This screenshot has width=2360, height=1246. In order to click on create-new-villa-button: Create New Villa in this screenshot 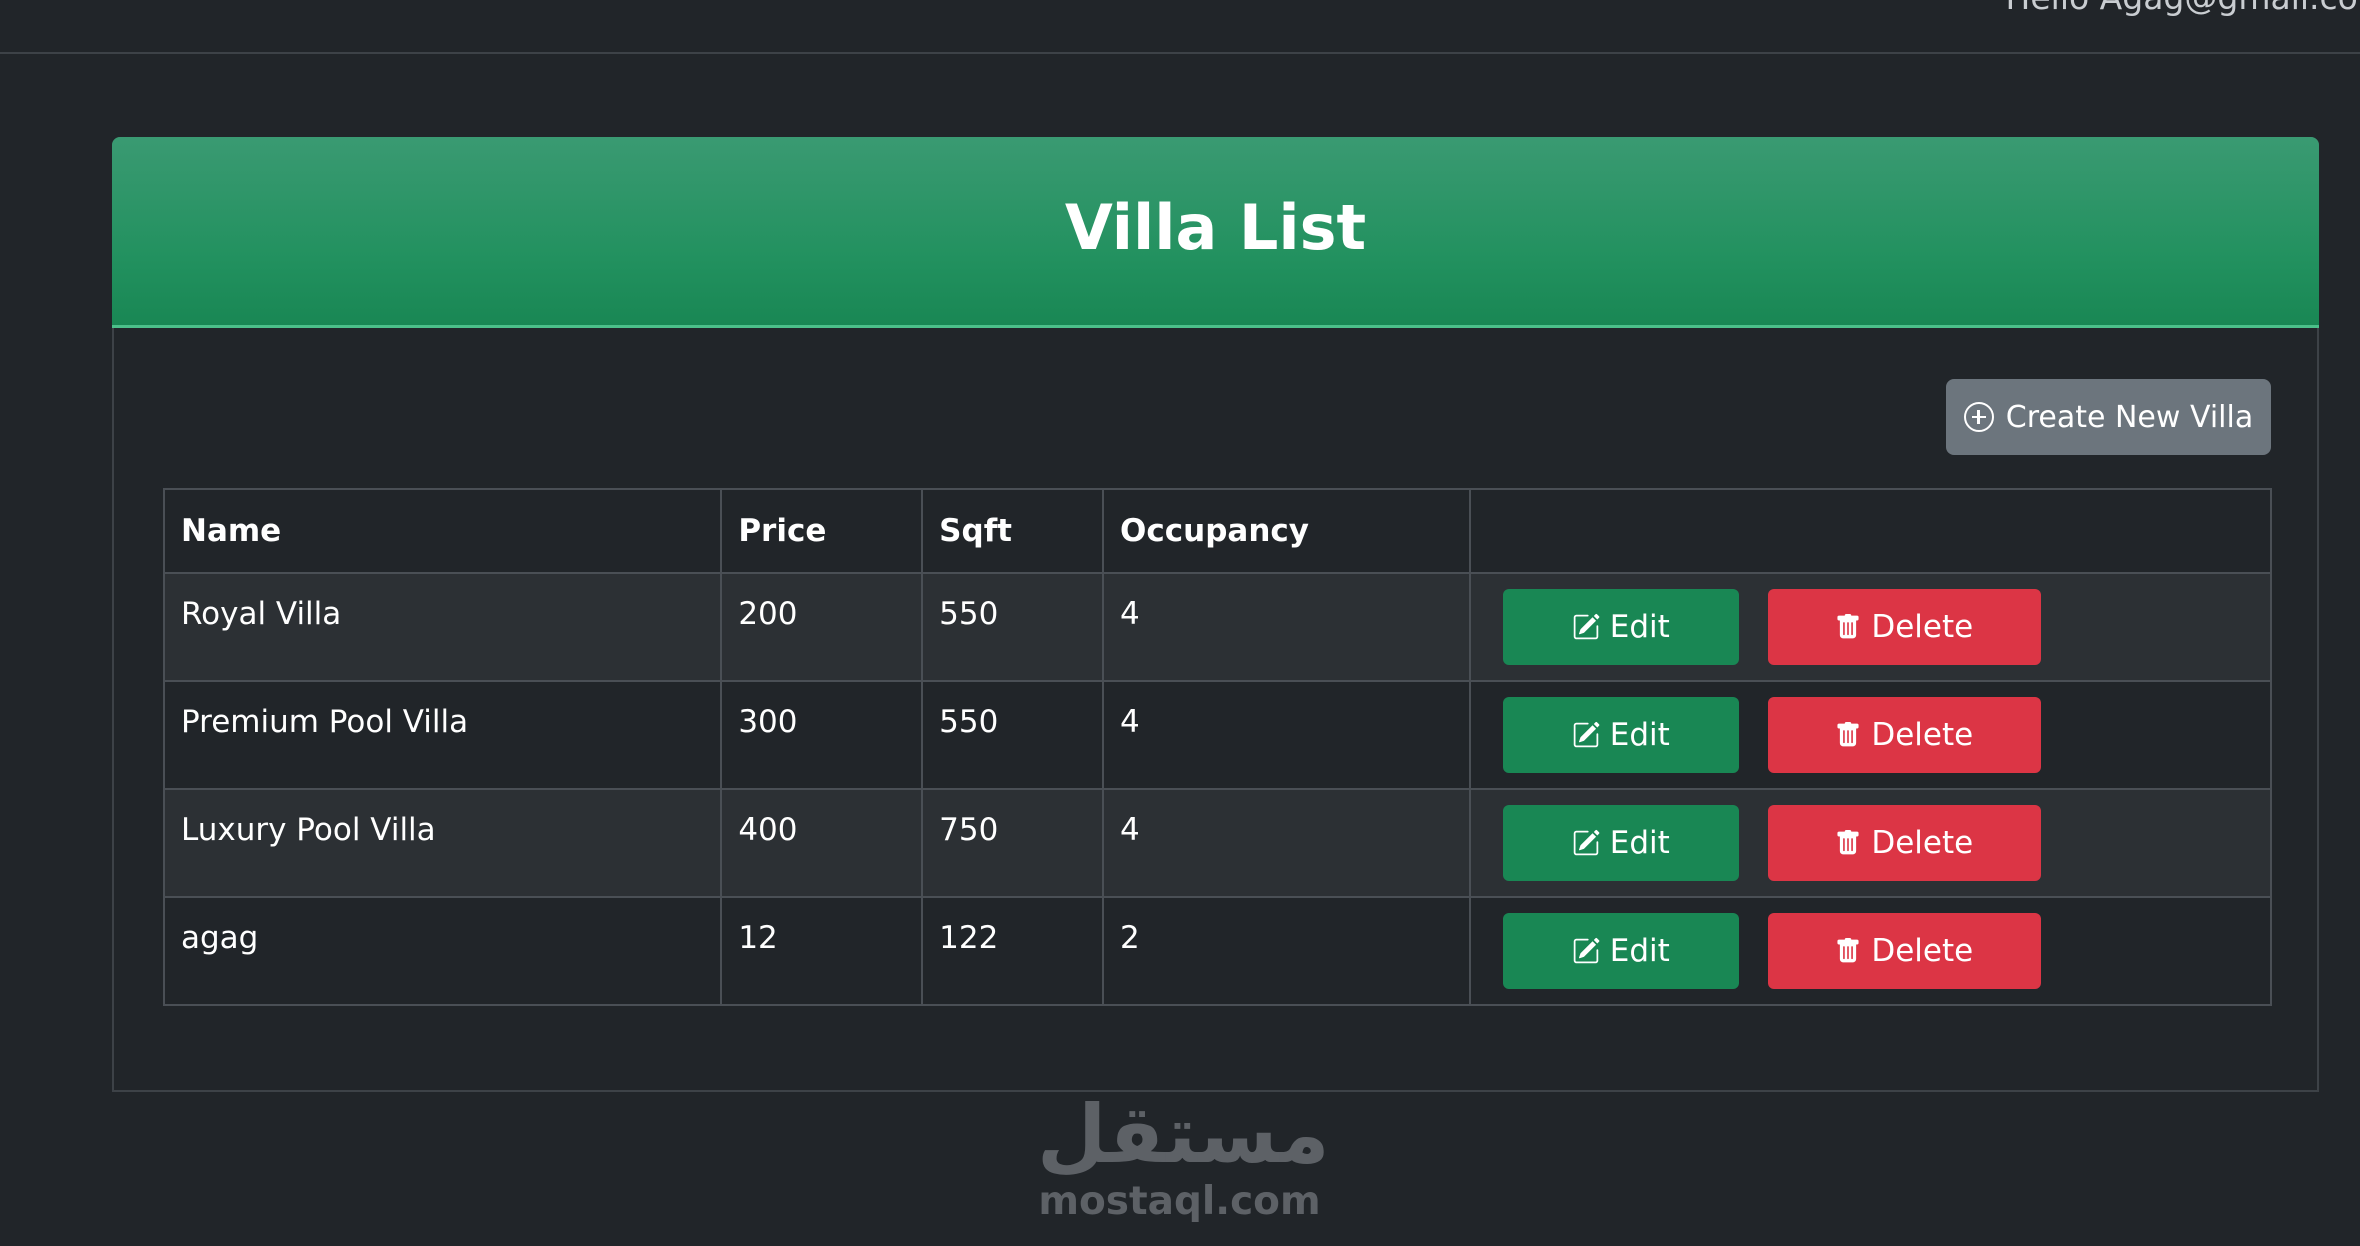, I will do `click(2108, 417)`.